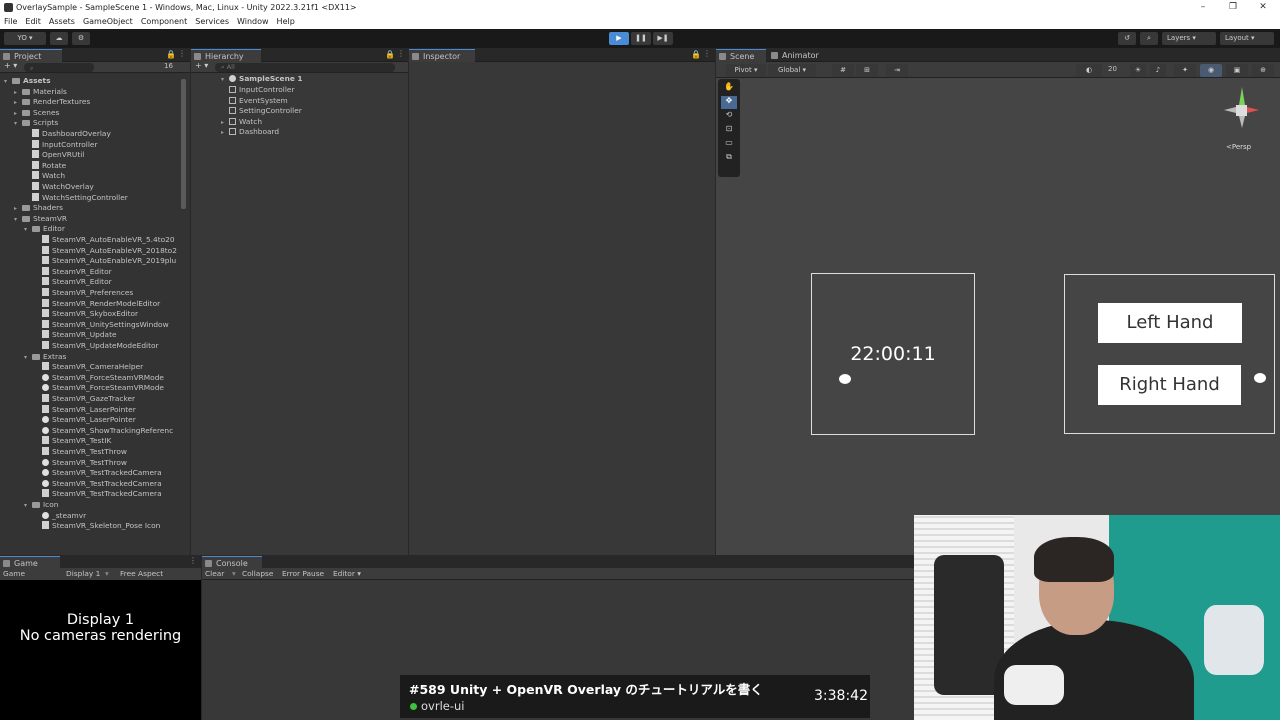 The image size is (1280, 720). What do you see at coordinates (1185, 70) in the screenshot?
I see `effects-icon: ✦` at bounding box center [1185, 70].